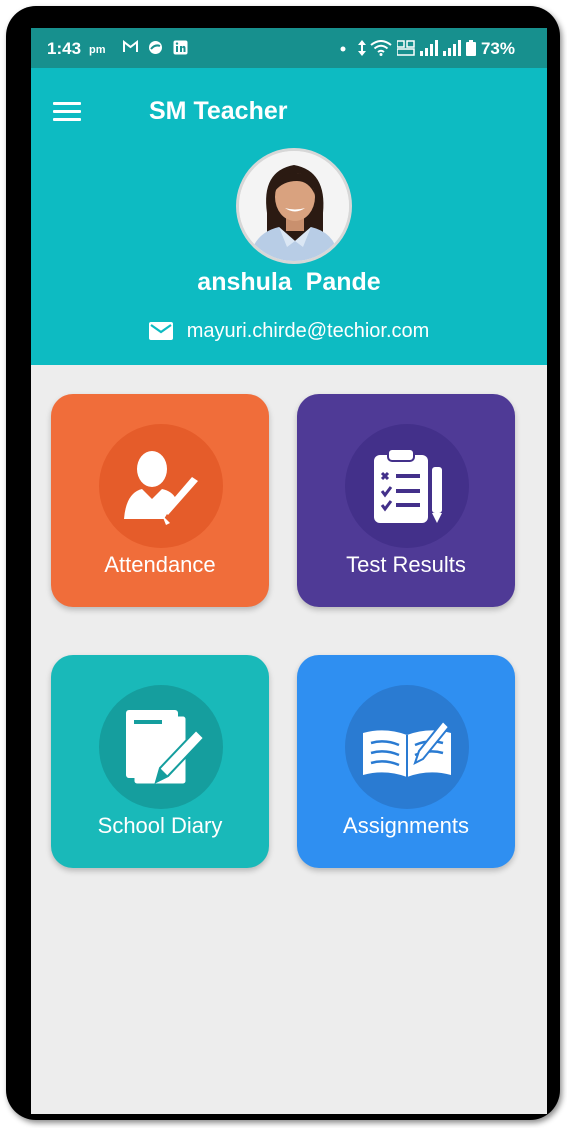 This screenshot has width=567, height=1128. Describe the element at coordinates (308, 330) in the screenshot. I see `user-email: mayuri.chirde@techior.com` at that location.